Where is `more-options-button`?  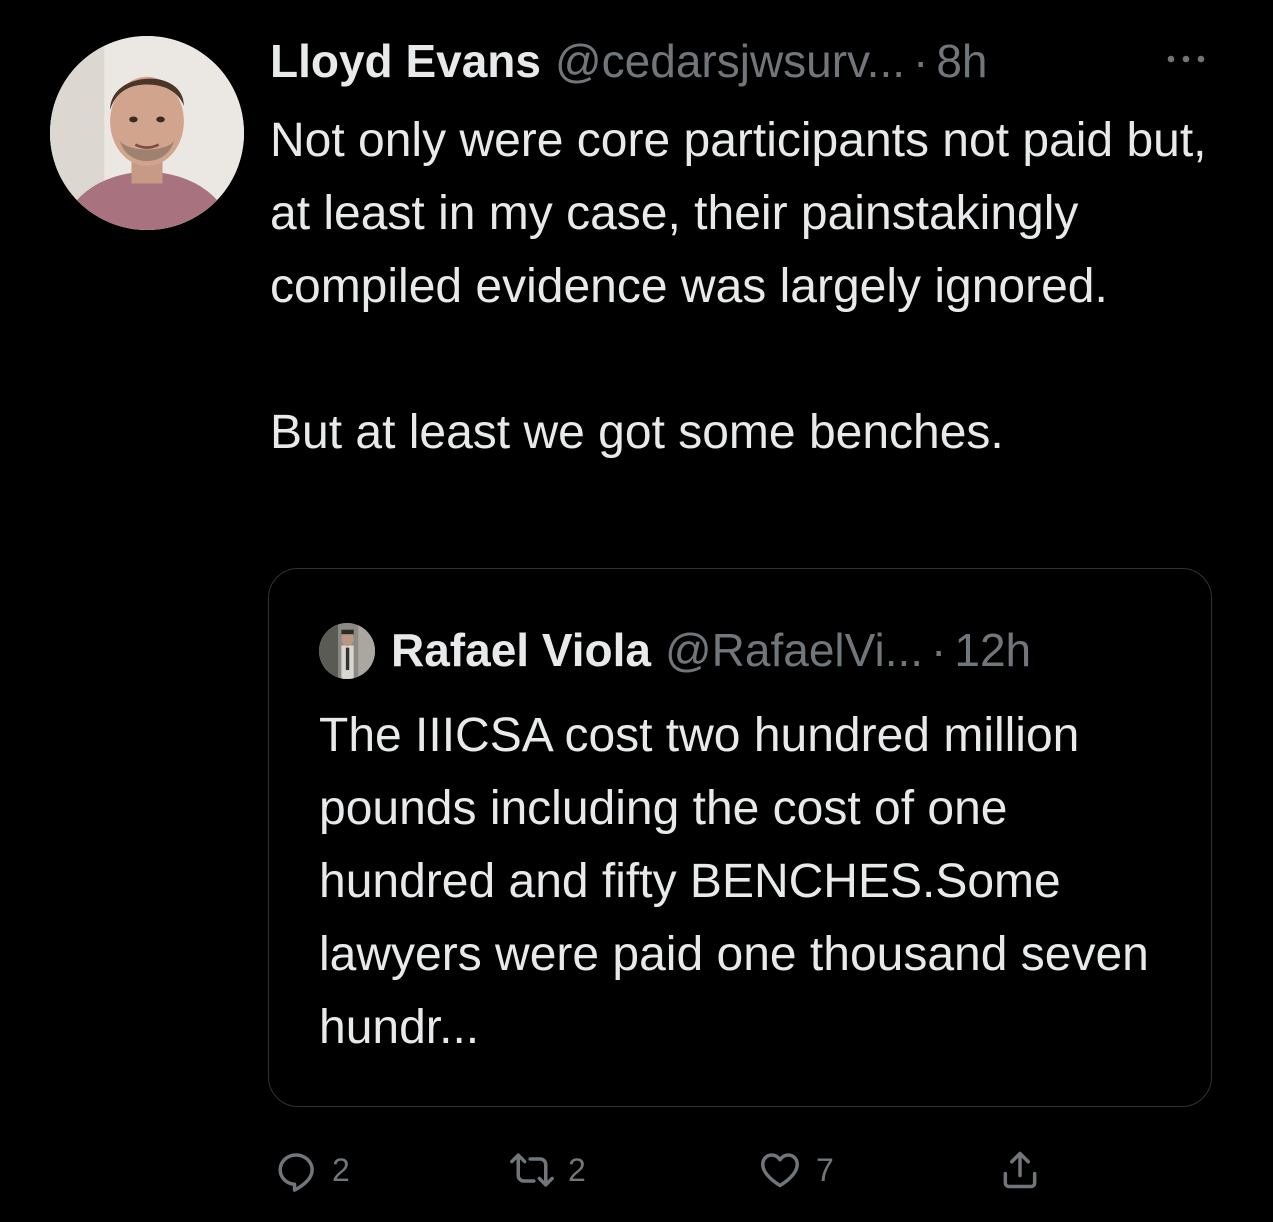
more-options-button is located at coordinates (1186, 59).